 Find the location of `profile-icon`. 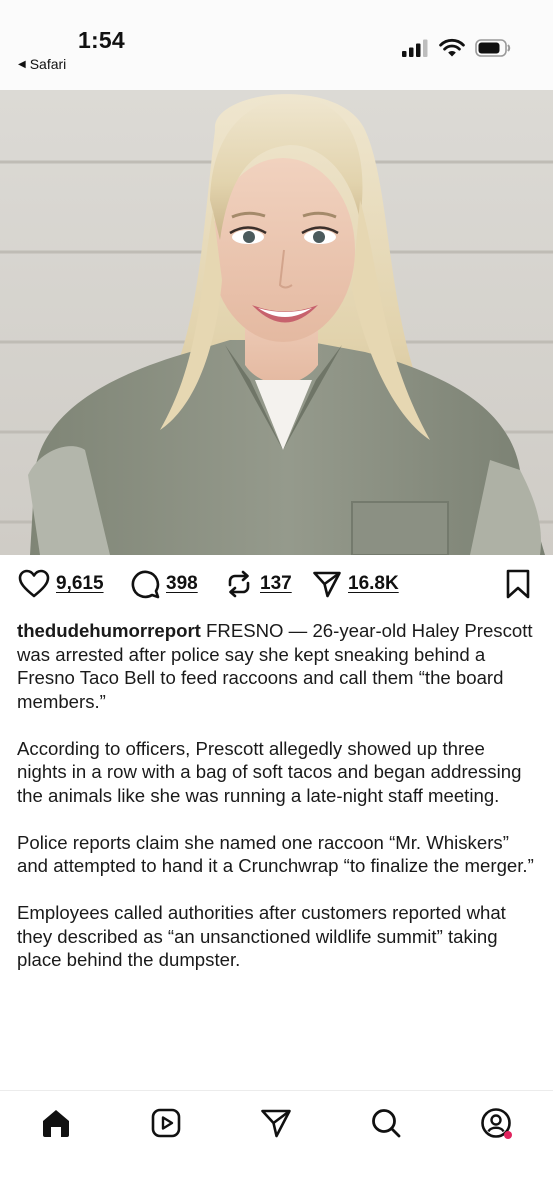

profile-icon is located at coordinates (497, 1124).